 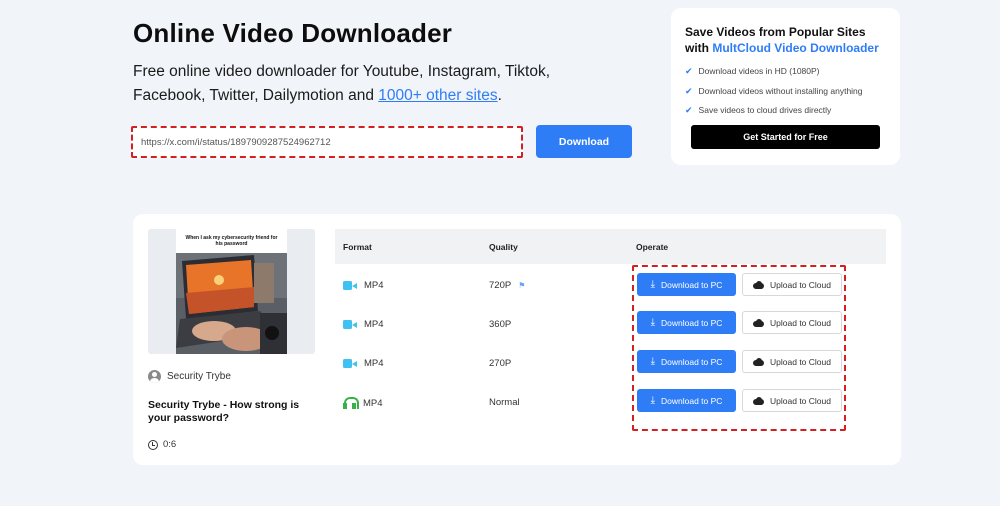 I want to click on video-author: Security Trybe, so click(x=189, y=376).